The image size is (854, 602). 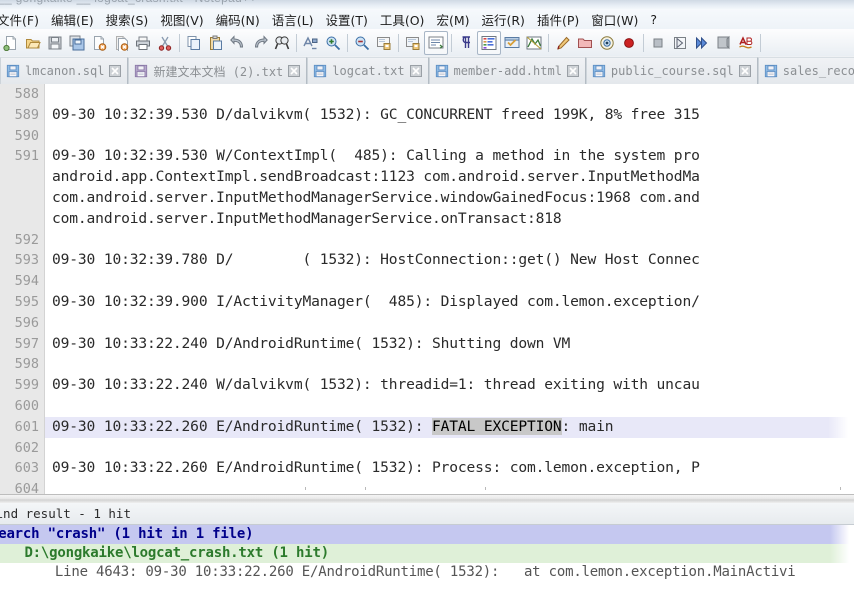 I want to click on redo-icon, so click(x=260, y=43).